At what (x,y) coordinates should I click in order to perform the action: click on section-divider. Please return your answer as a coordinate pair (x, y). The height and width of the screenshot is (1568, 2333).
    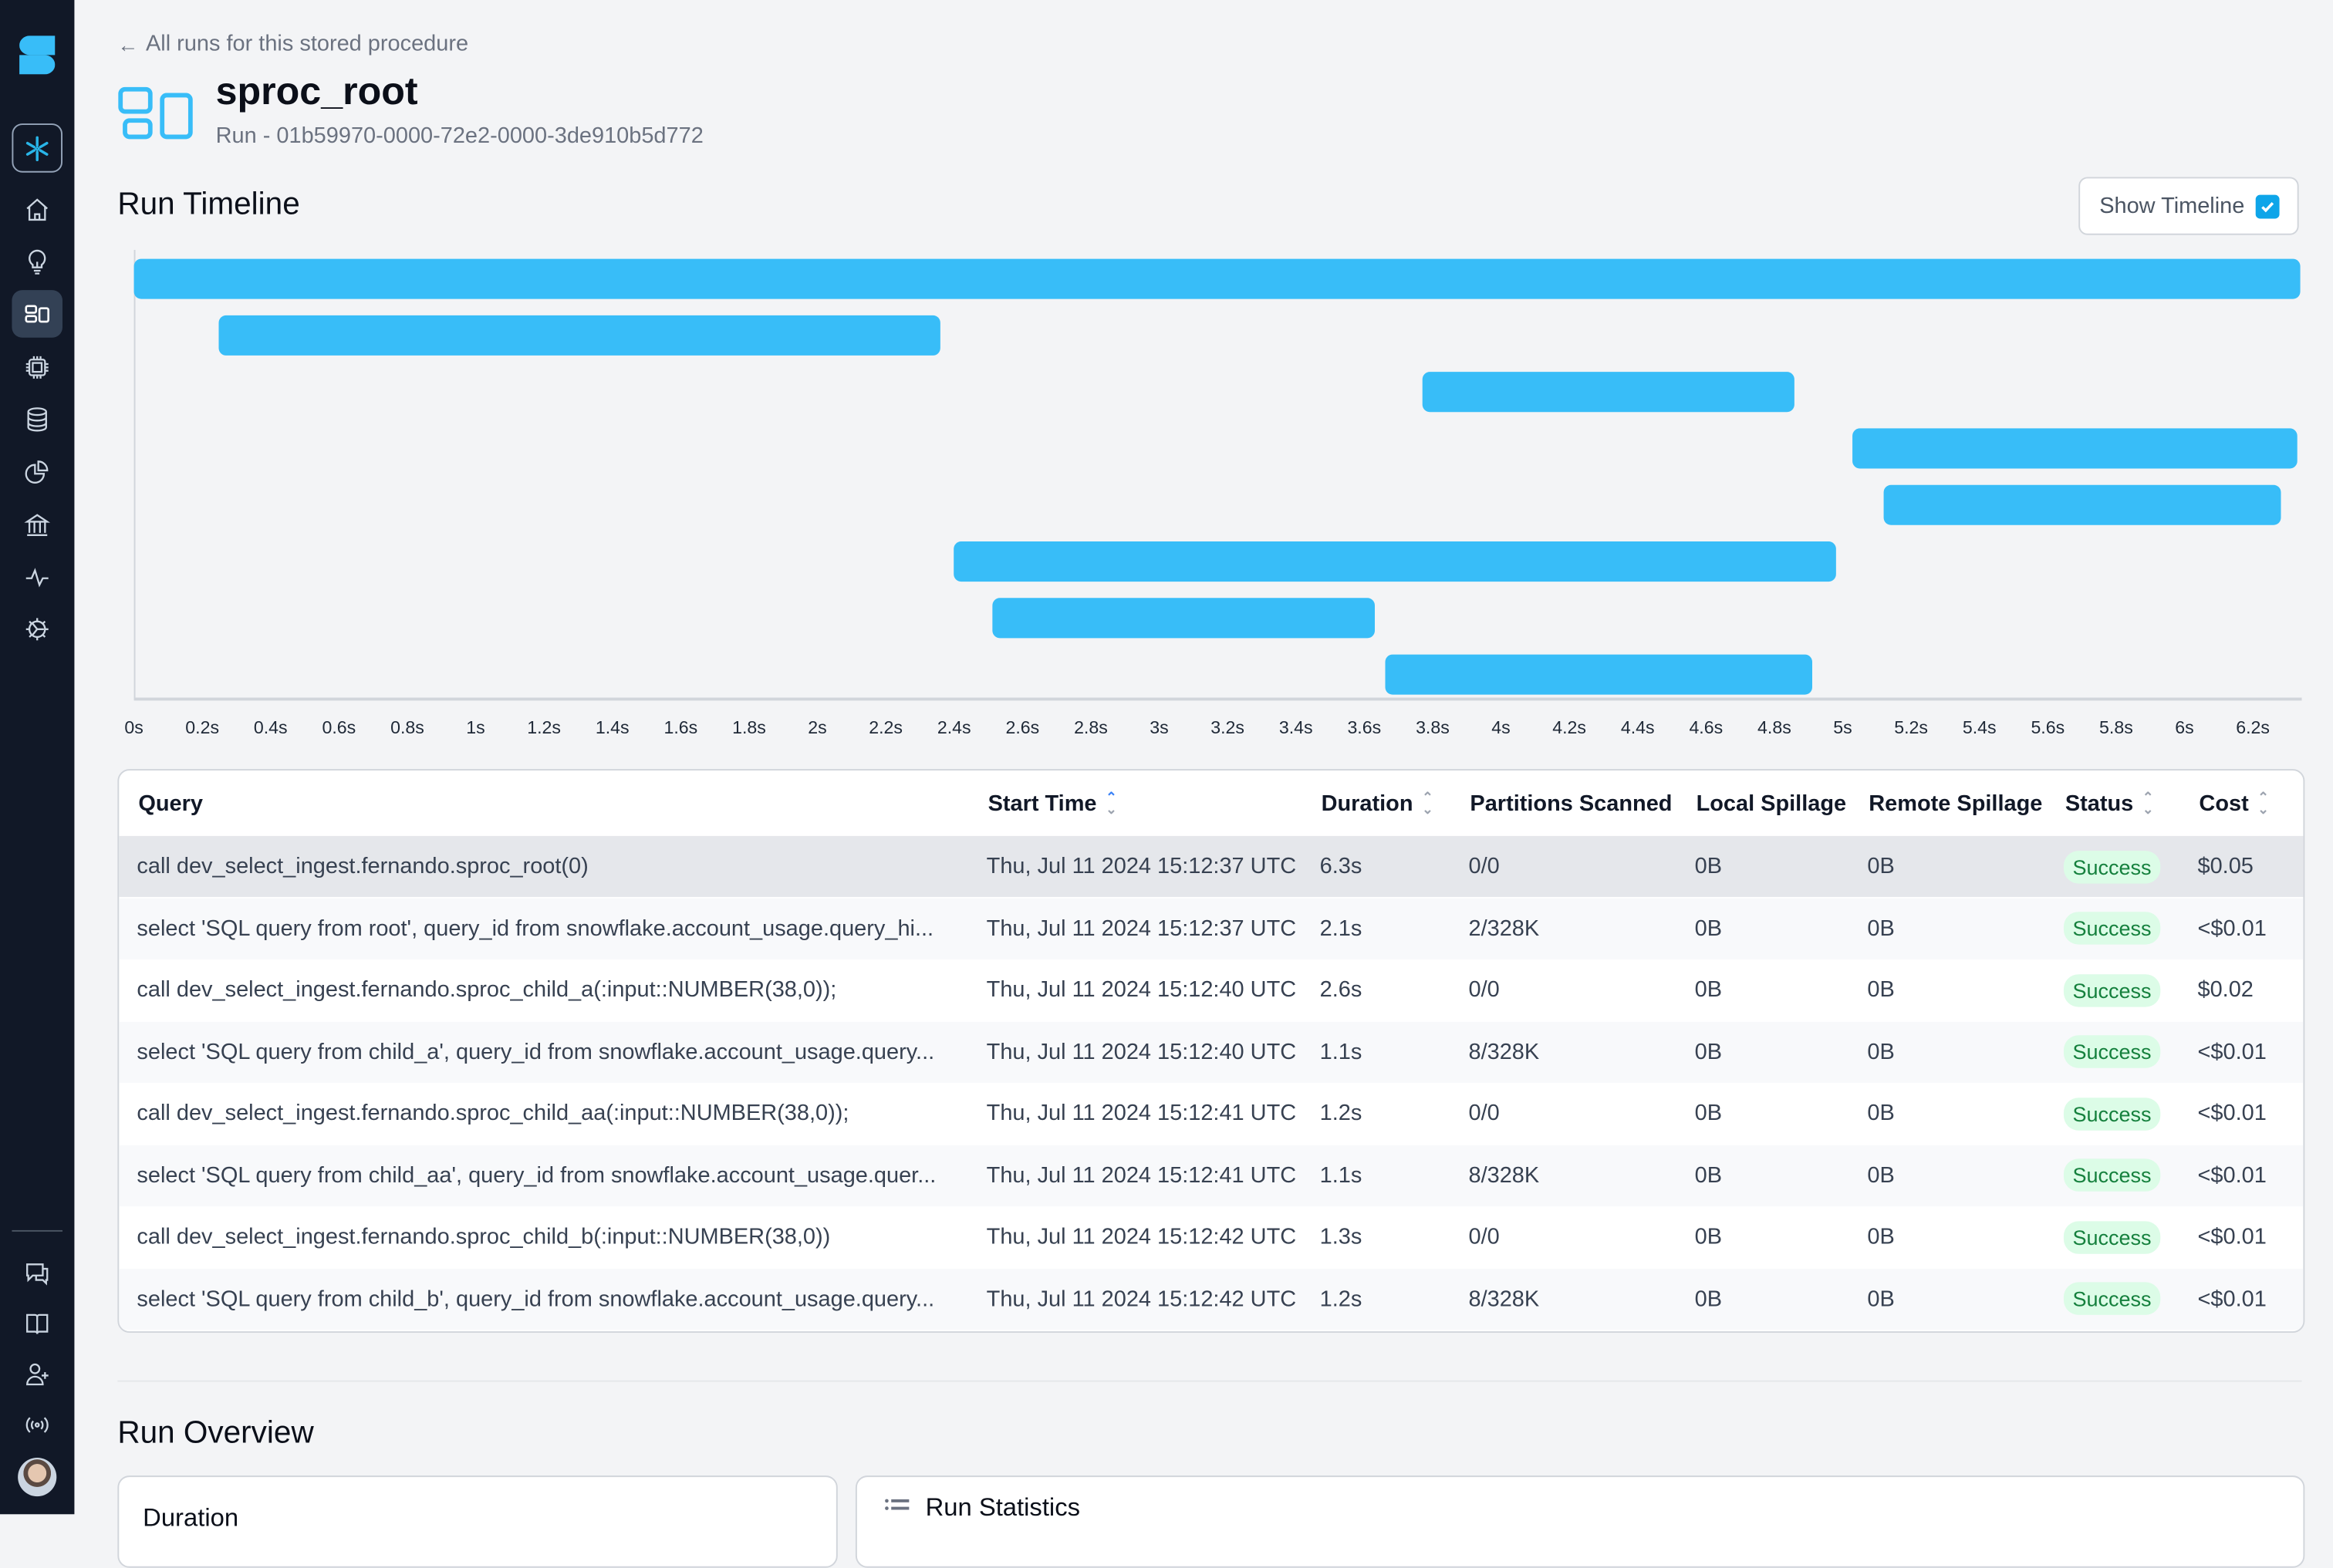
    Looking at the image, I should click on (1209, 1381).